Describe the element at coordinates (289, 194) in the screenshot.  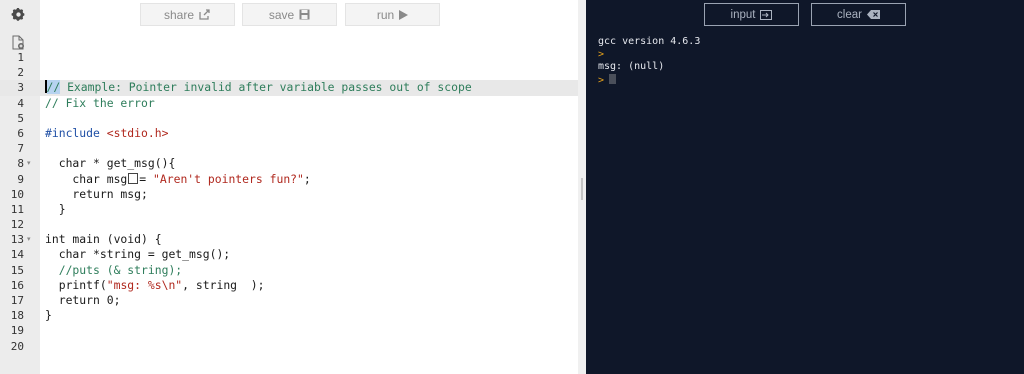
I see `code-line: 10 return msg;` at that location.